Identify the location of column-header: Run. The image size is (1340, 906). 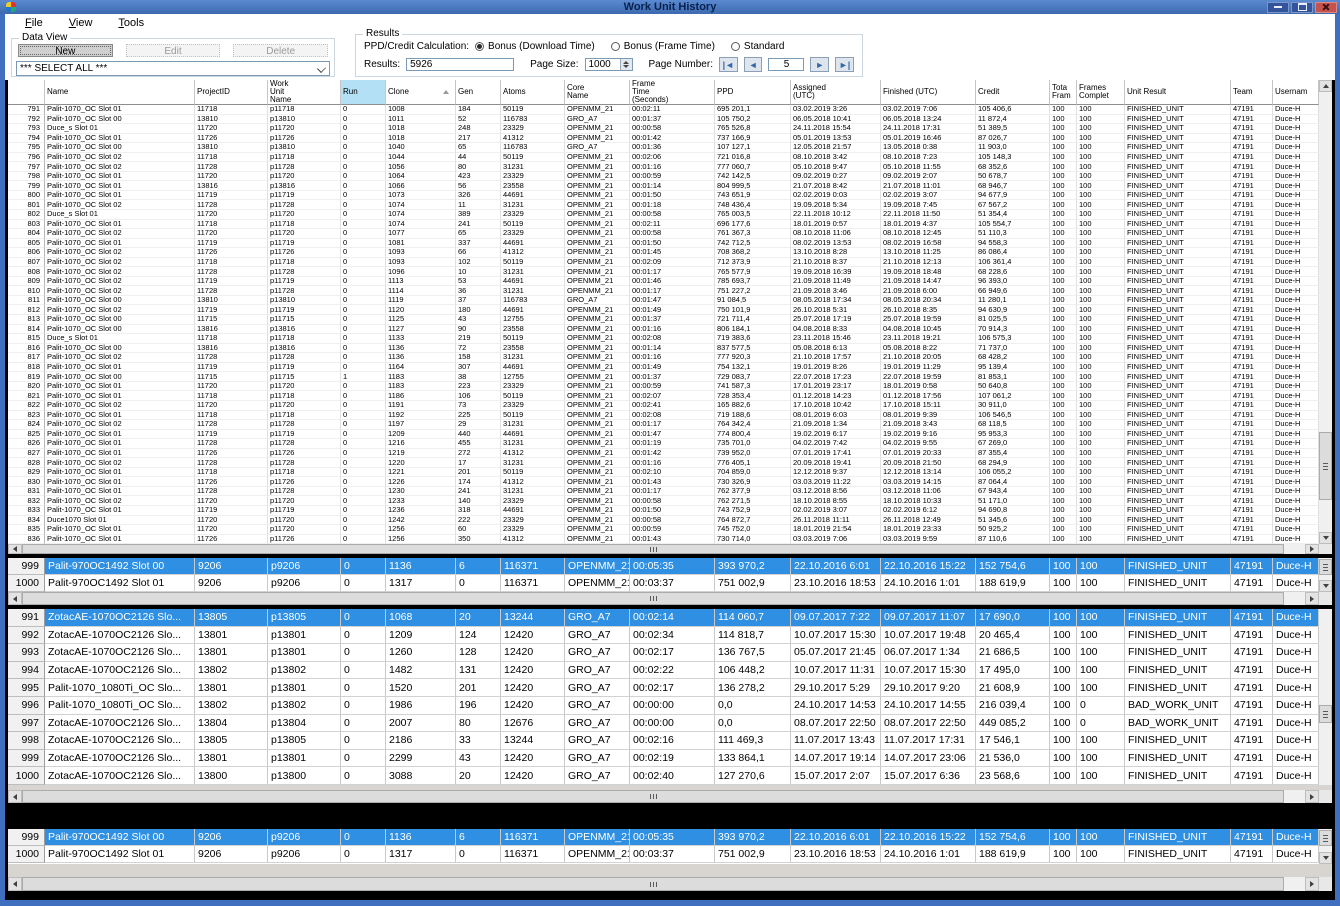
(363, 92).